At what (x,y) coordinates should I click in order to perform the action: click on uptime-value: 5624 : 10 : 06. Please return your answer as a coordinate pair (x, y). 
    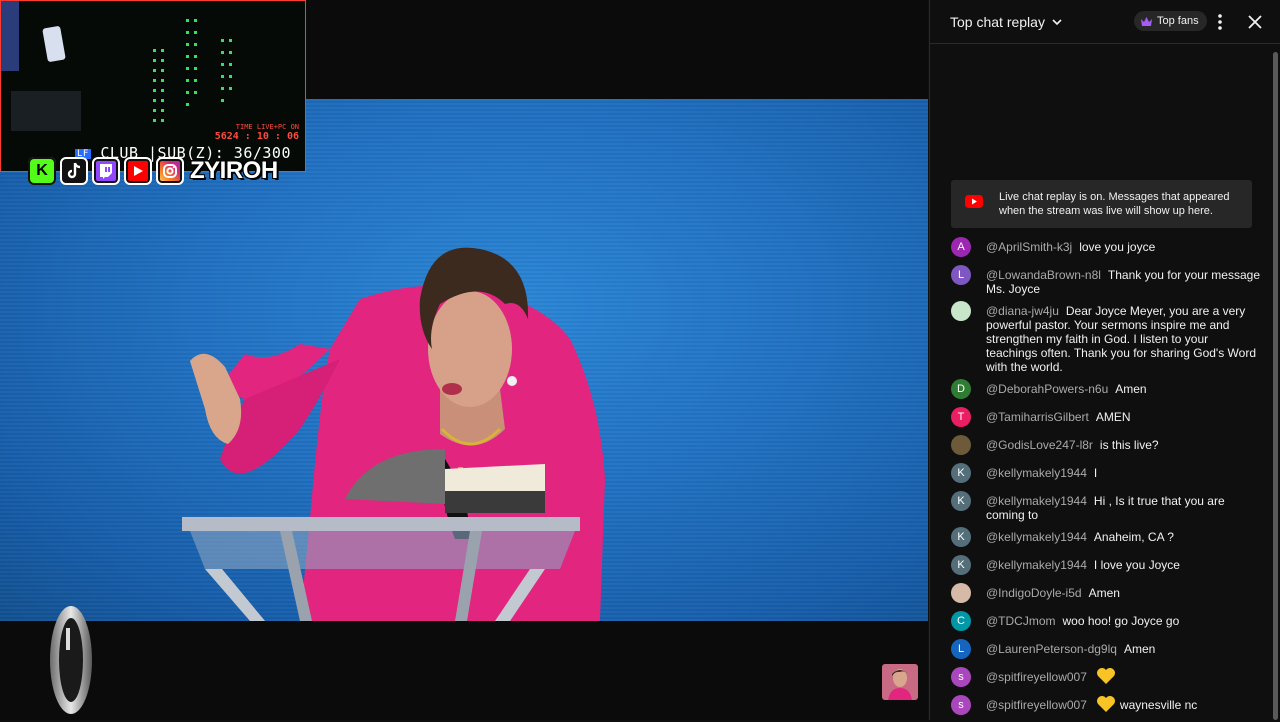
    Looking at the image, I should click on (256, 136).